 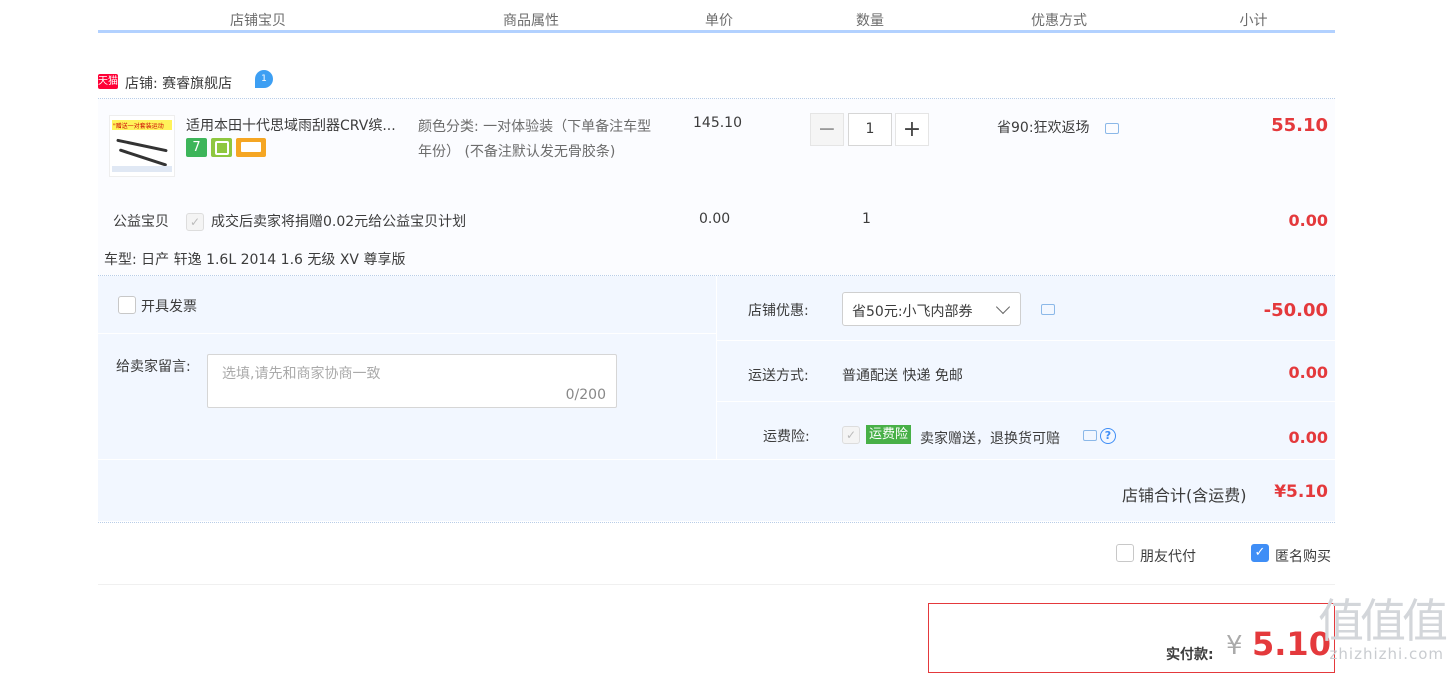 What do you see at coordinates (851, 435) in the screenshot?
I see `insurance-checkbox: ✓` at bounding box center [851, 435].